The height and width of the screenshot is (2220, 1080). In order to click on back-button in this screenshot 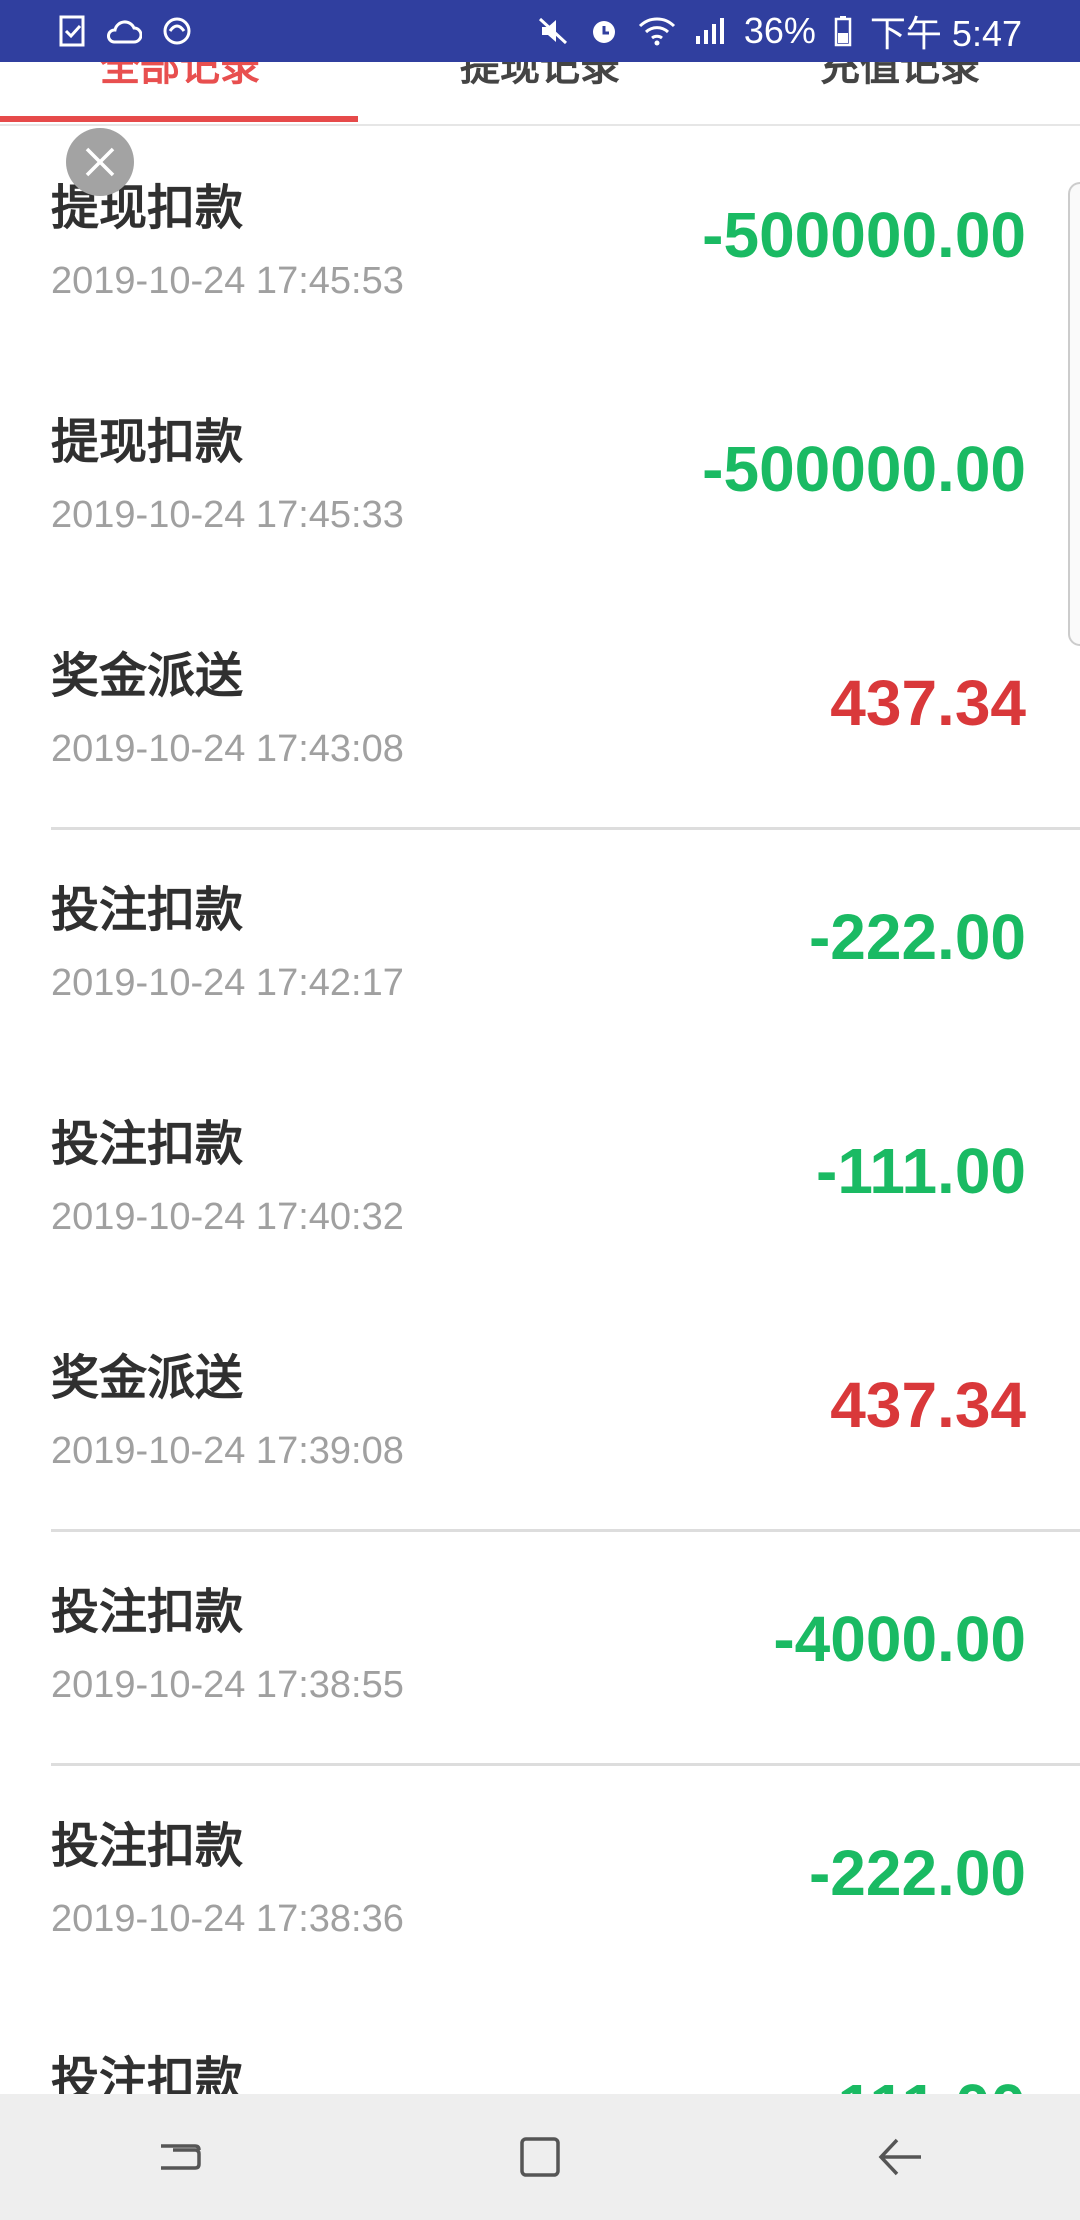, I will do `click(900, 2157)`.